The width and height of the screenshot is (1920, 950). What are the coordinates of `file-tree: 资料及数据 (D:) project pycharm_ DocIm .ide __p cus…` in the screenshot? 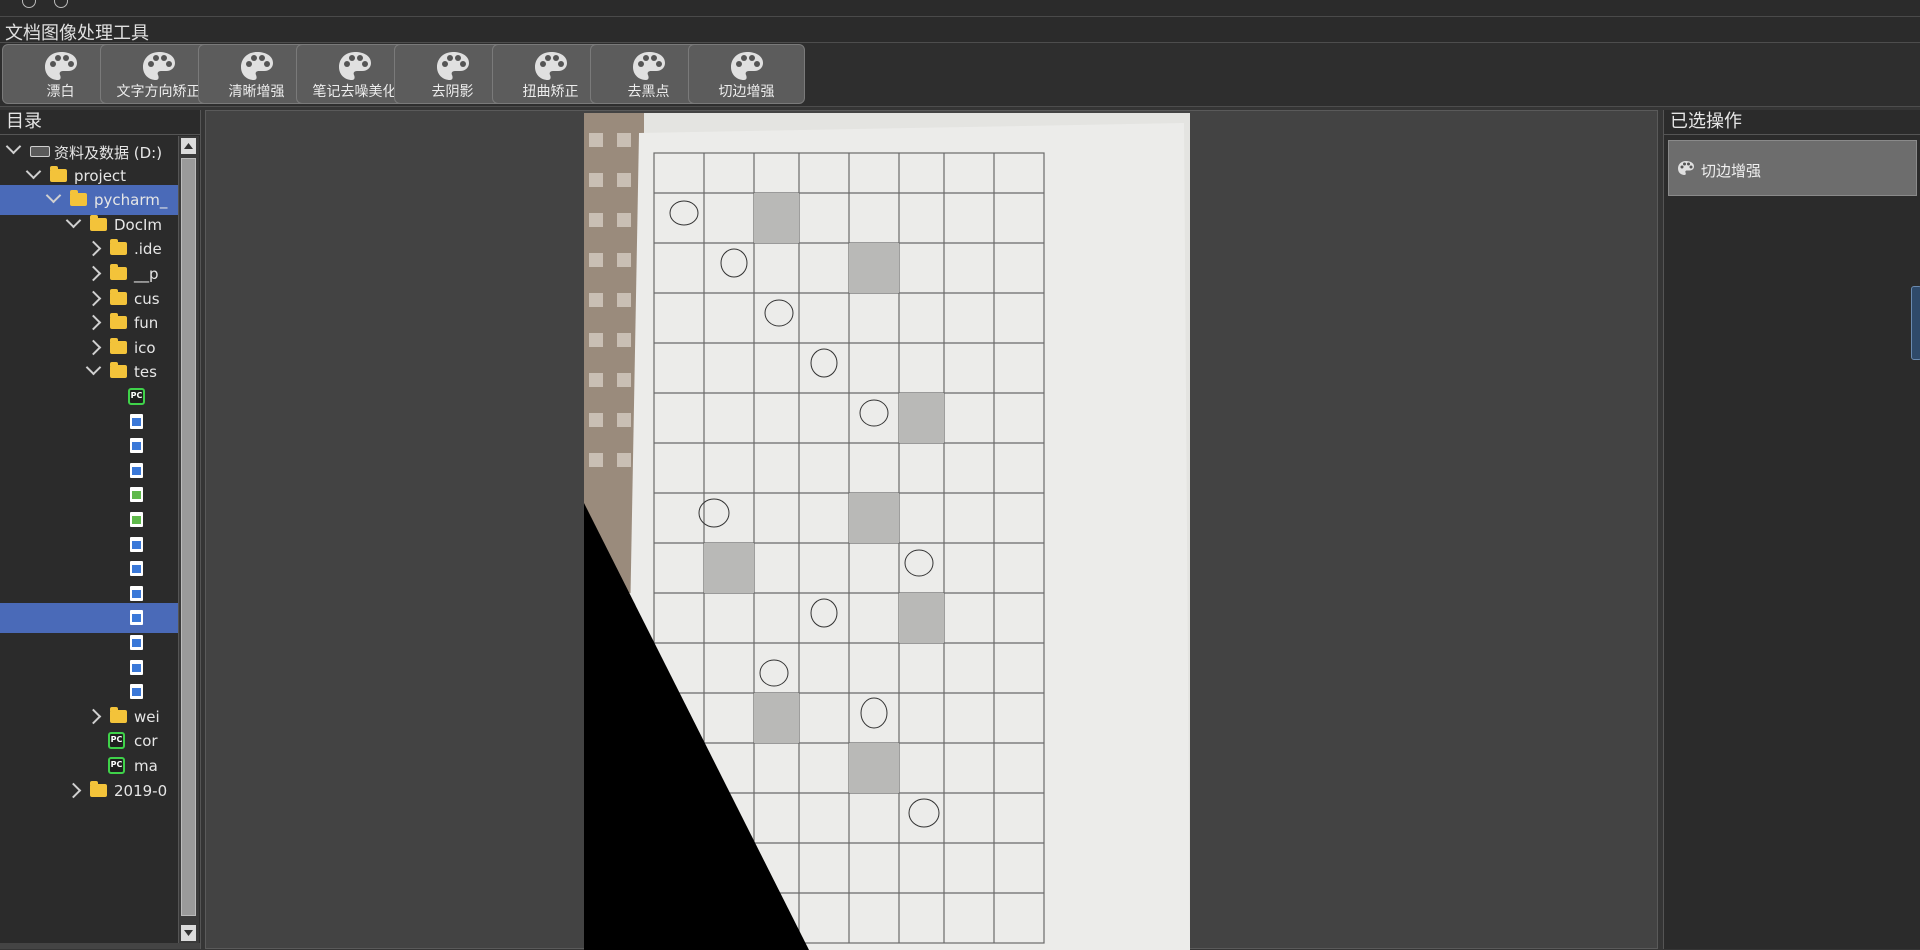 It's located at (89, 542).